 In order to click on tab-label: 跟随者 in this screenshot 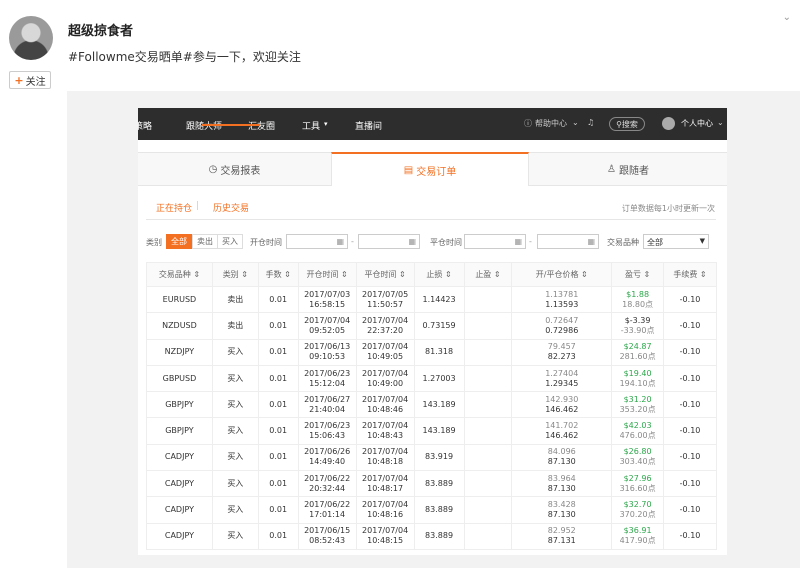, I will do `click(633, 171)`.